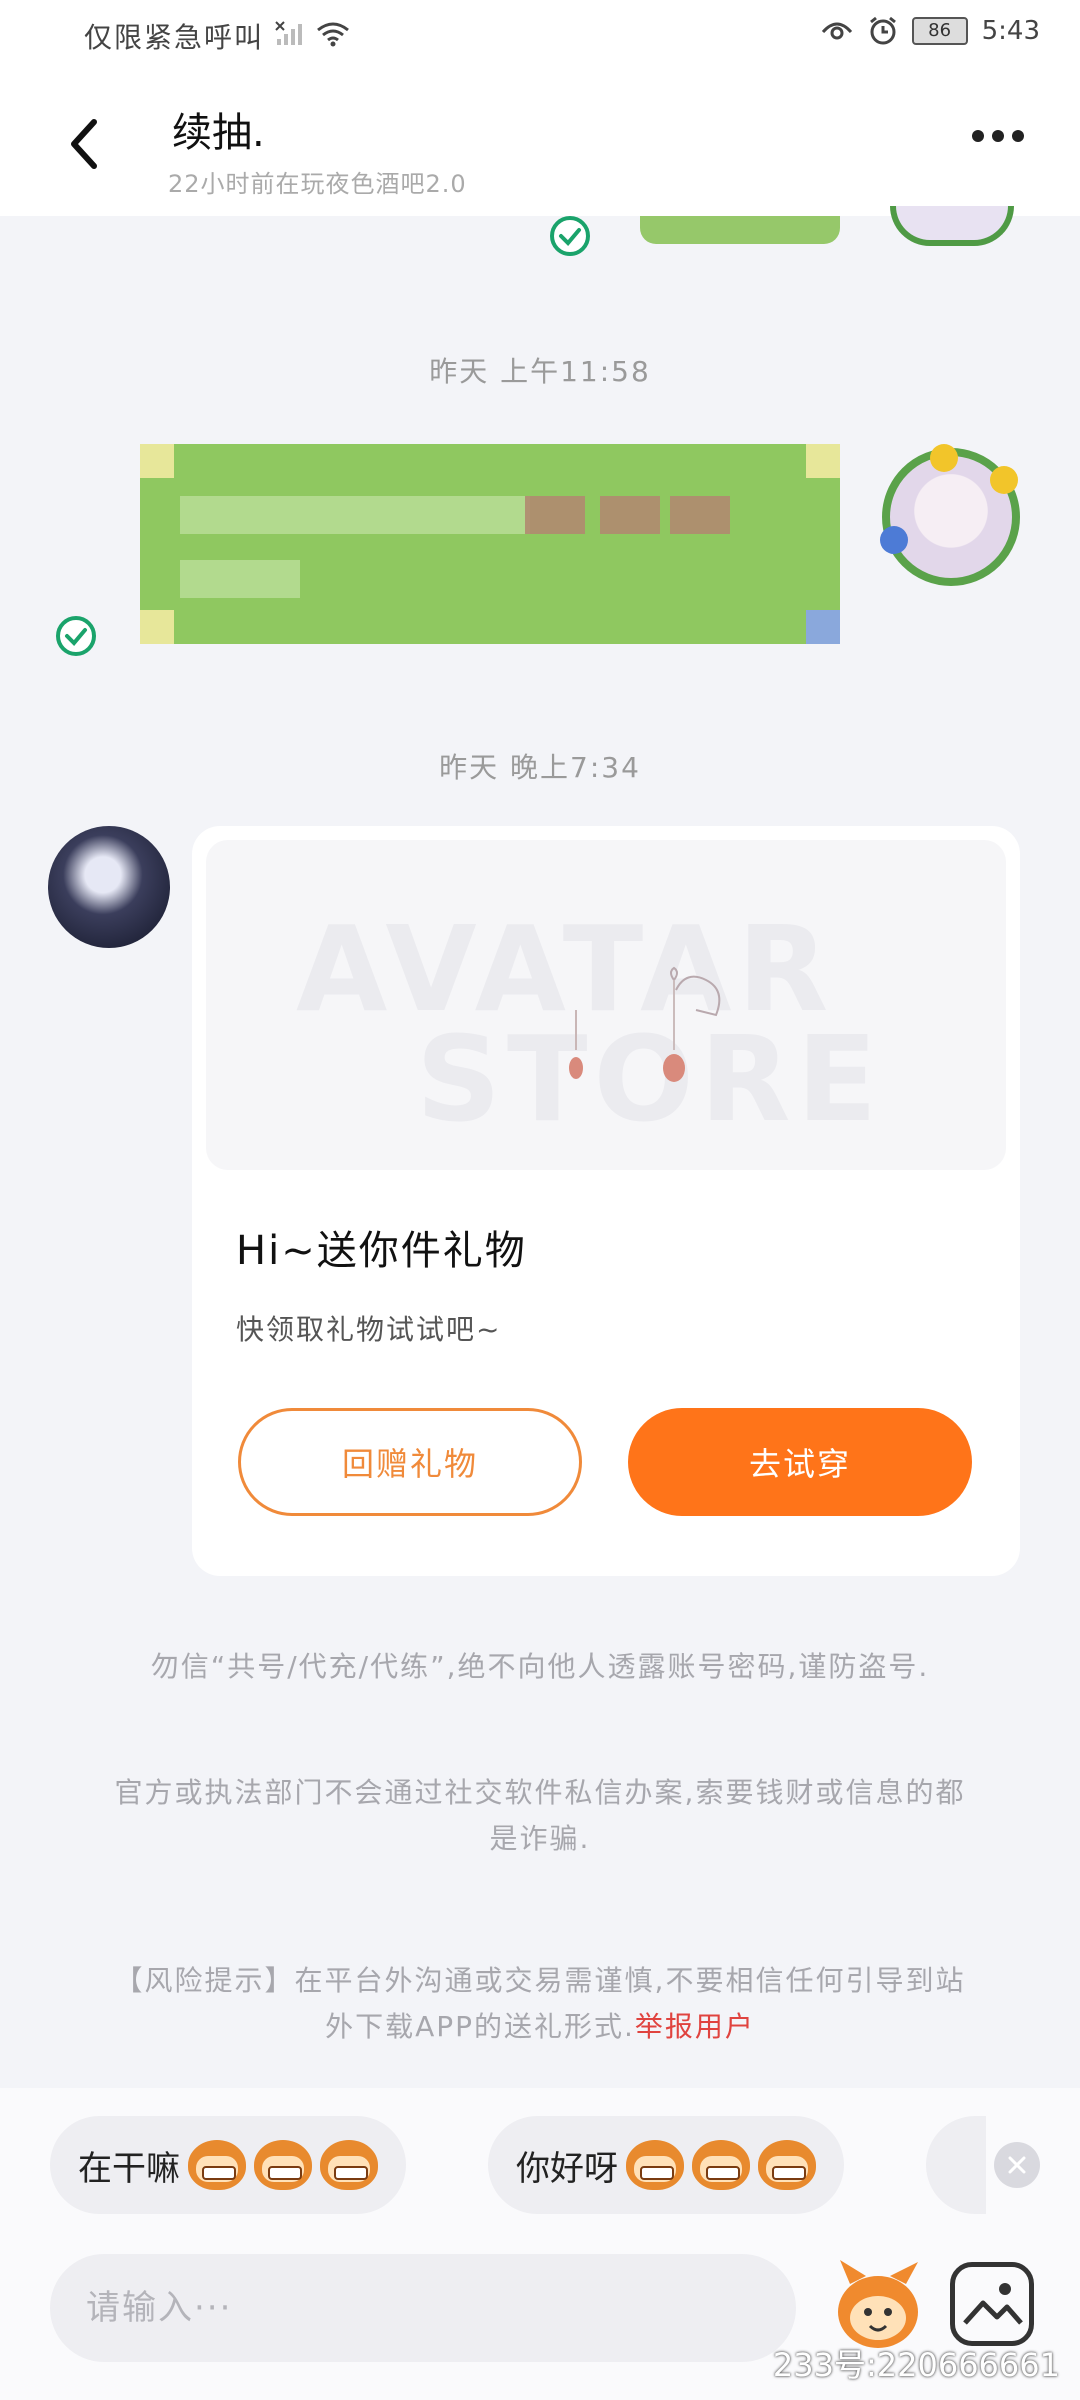 The image size is (1080, 2400). What do you see at coordinates (956, 2165) in the screenshot?
I see `quick-reply-chip-partial` at bounding box center [956, 2165].